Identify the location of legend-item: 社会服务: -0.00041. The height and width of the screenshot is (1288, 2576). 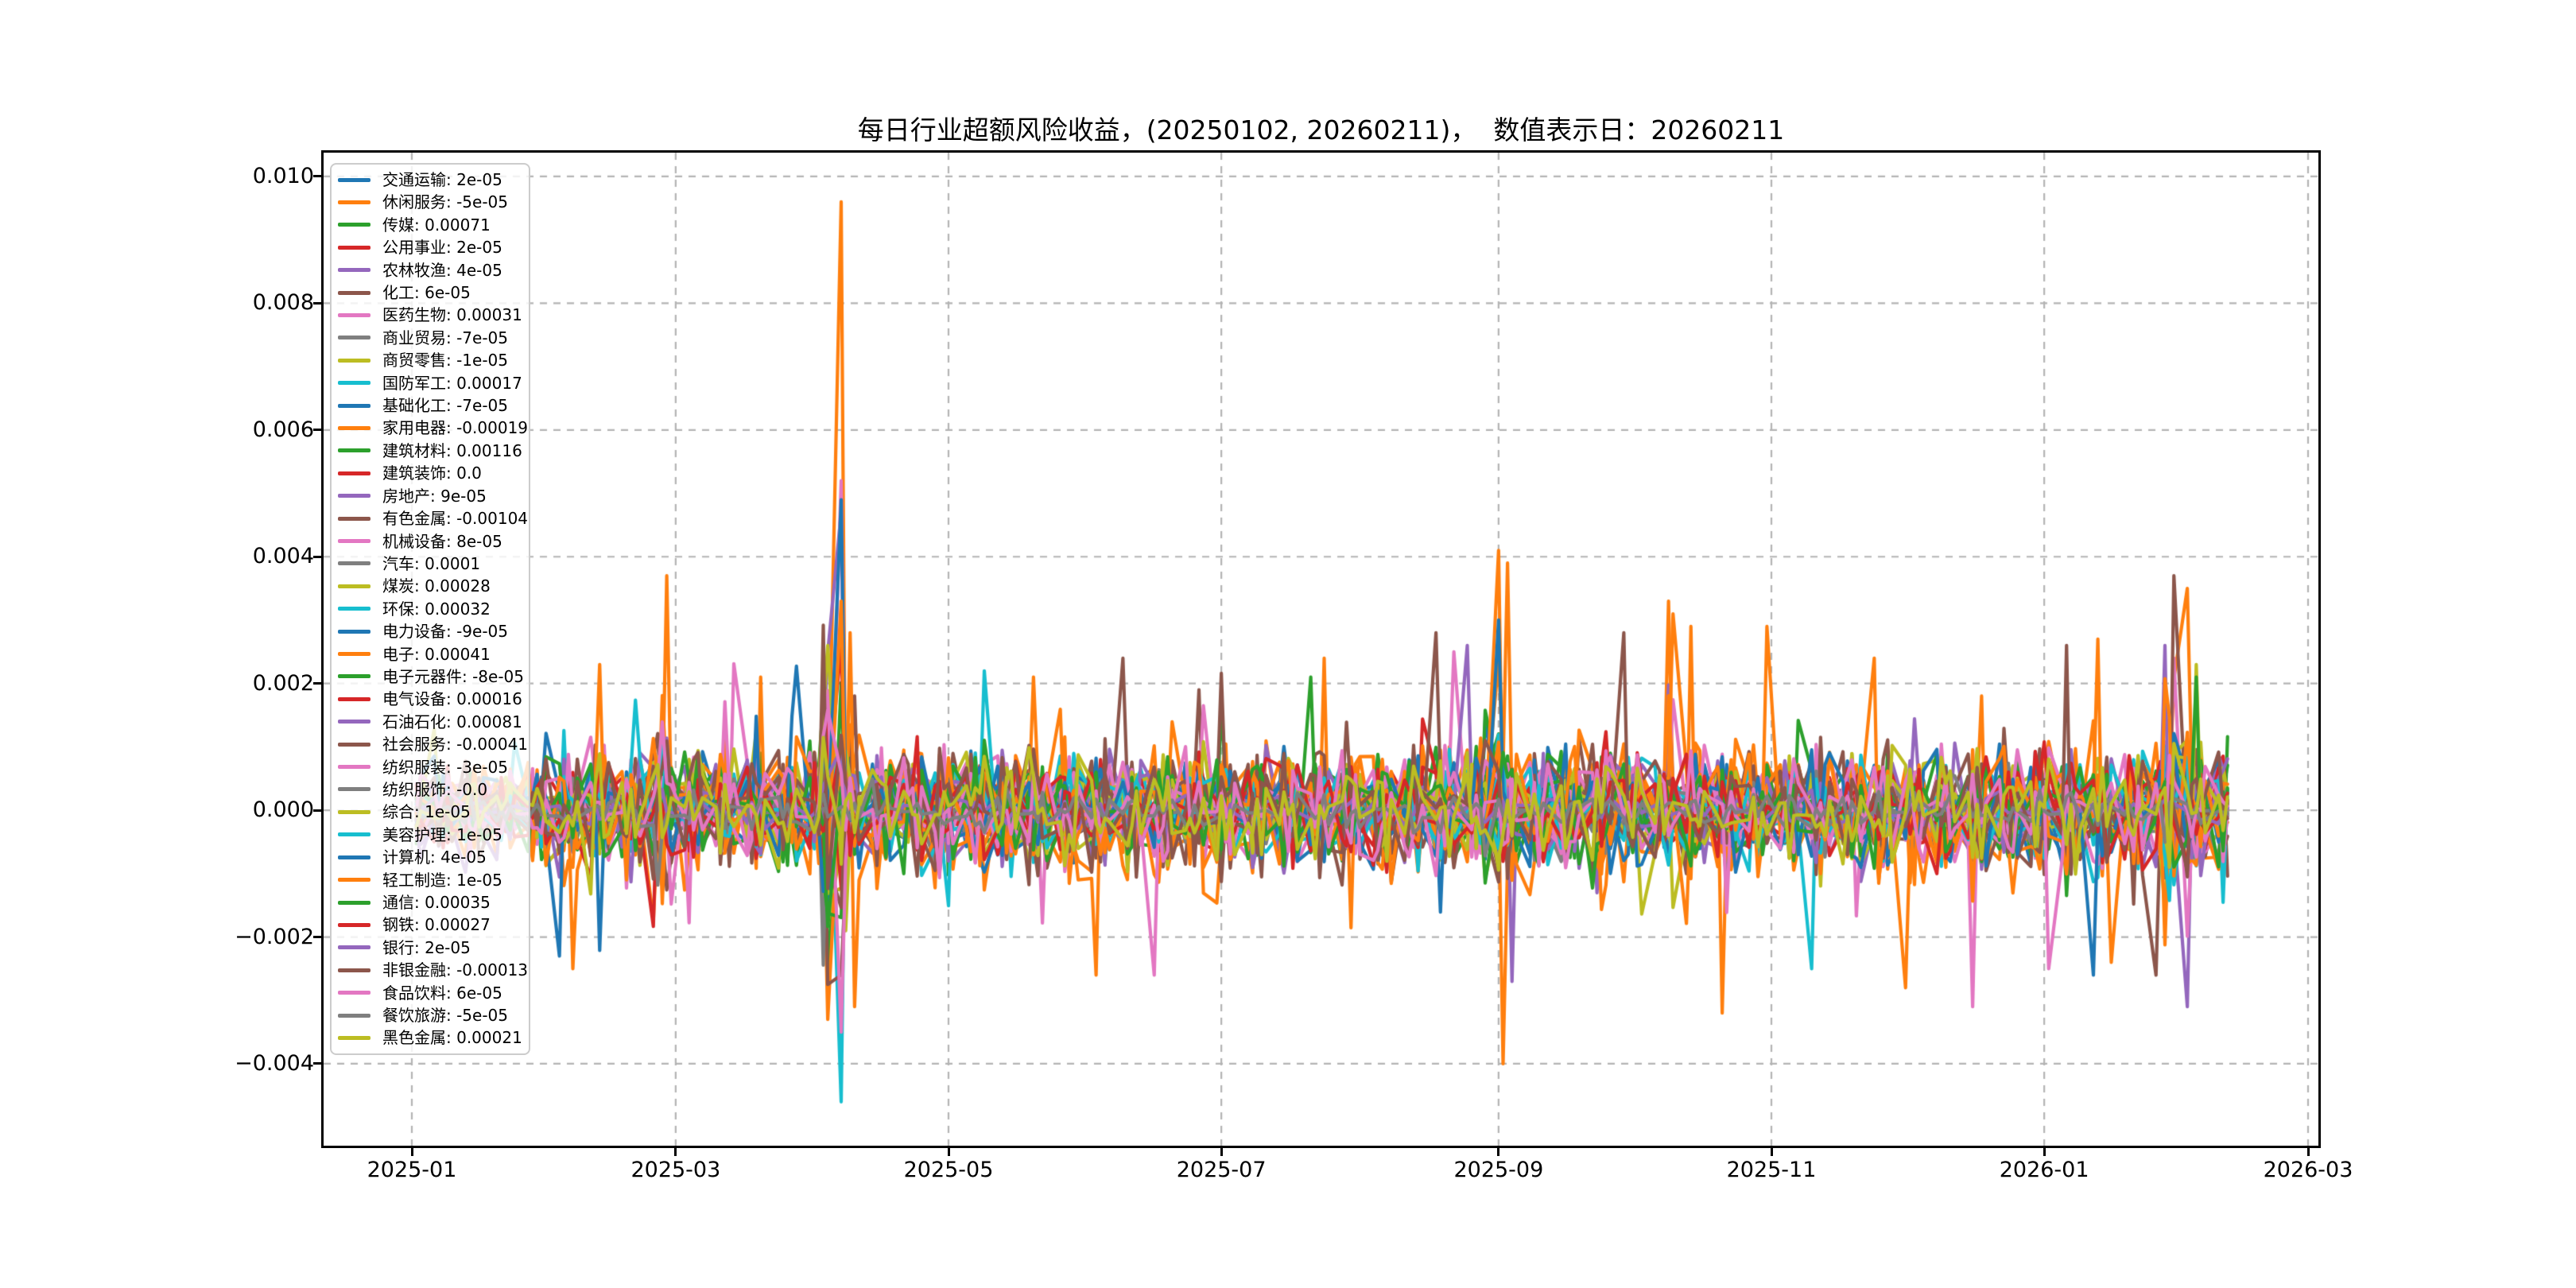
(433, 744).